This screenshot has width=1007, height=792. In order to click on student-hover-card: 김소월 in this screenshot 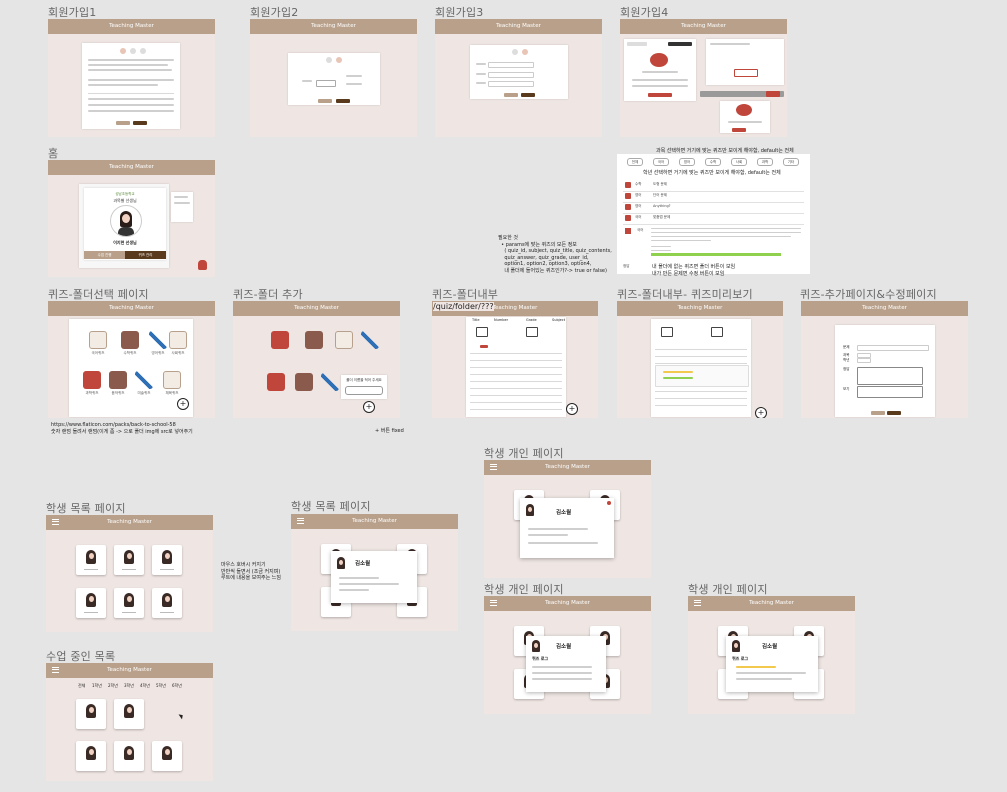, I will do `click(374, 577)`.